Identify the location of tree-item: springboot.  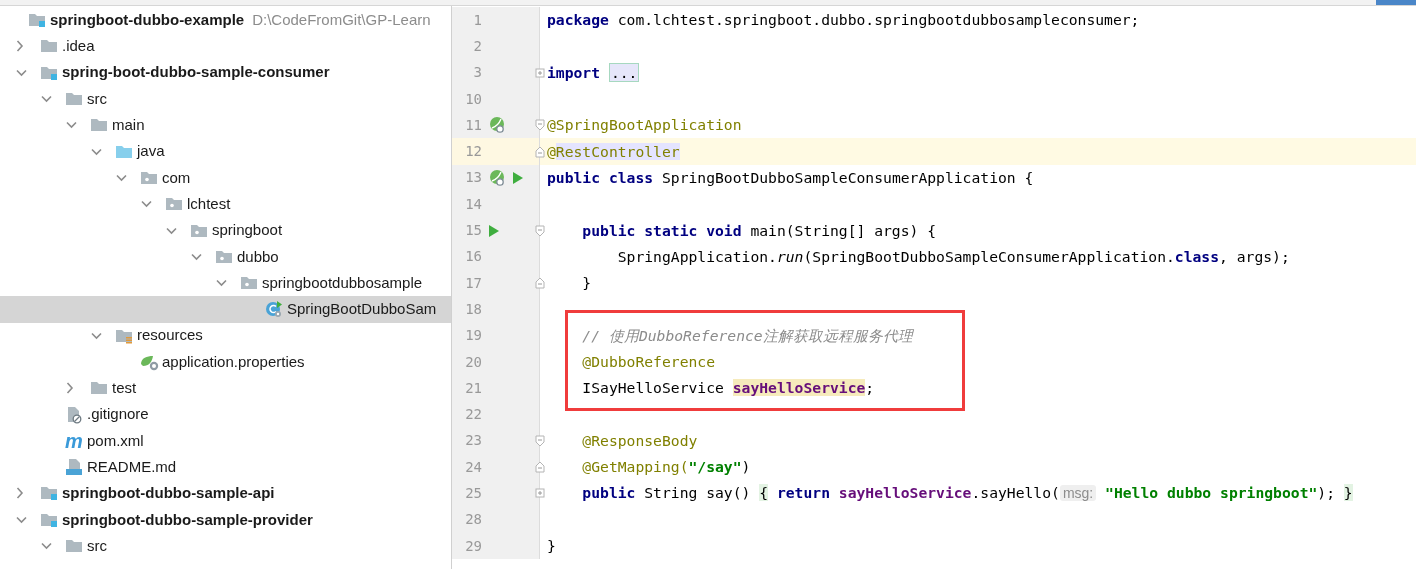
(225, 230).